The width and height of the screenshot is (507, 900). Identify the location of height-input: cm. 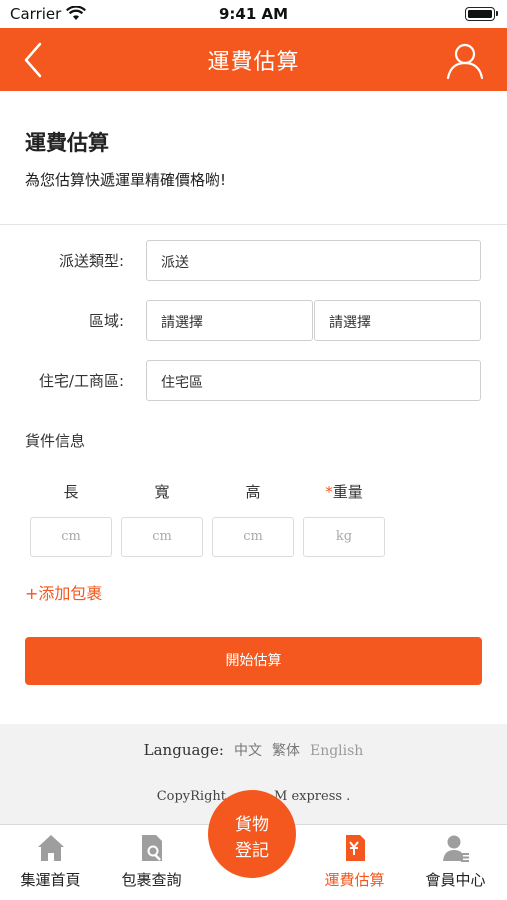
(253, 537).